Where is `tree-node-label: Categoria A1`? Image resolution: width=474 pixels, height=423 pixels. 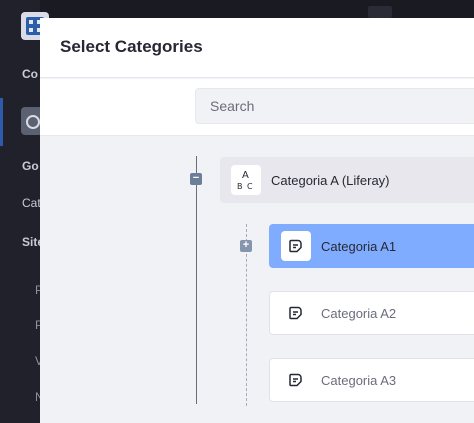
tree-node-label: Categoria A1 is located at coordinates (359, 246).